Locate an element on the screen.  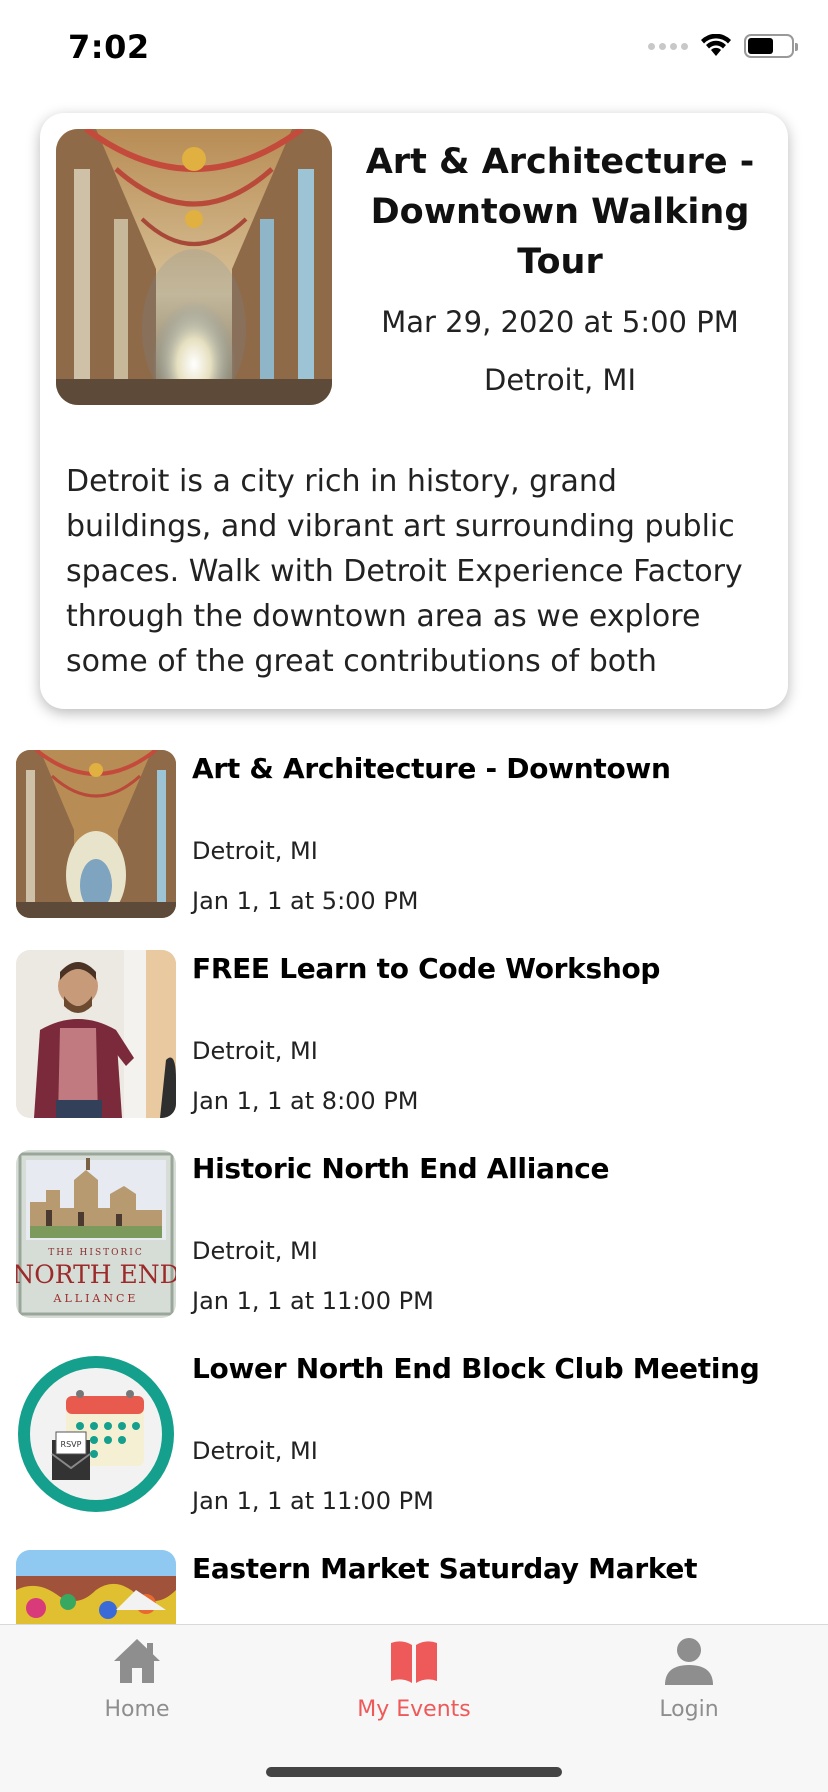
featured-event-date: Mar 29, 2020 at 5:00 PM is located at coordinates (560, 322).